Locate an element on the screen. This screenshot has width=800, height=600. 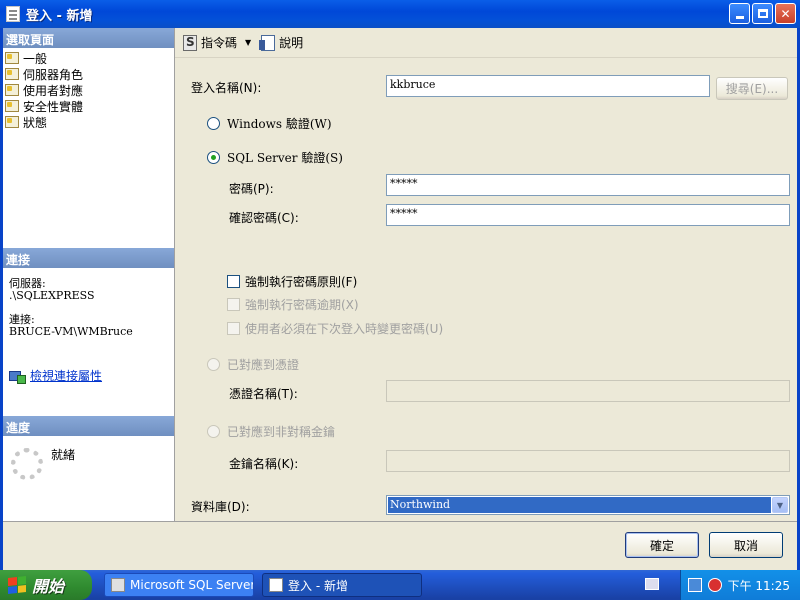
page-item-label: 伺服器角色 is located at coordinates (53, 74).